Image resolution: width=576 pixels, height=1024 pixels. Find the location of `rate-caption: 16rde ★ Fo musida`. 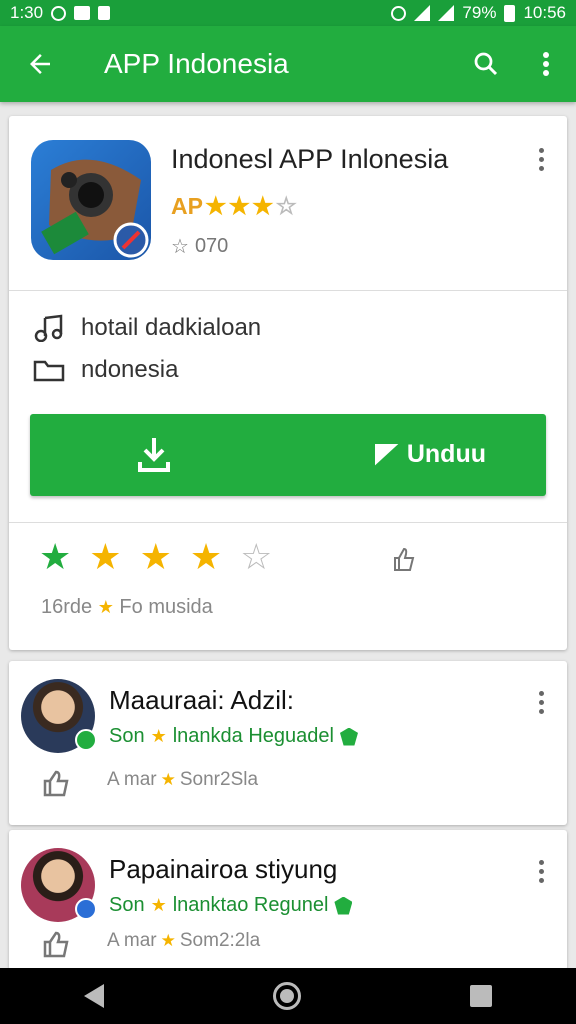

rate-caption: 16rde ★ Fo musida is located at coordinates (127, 607).